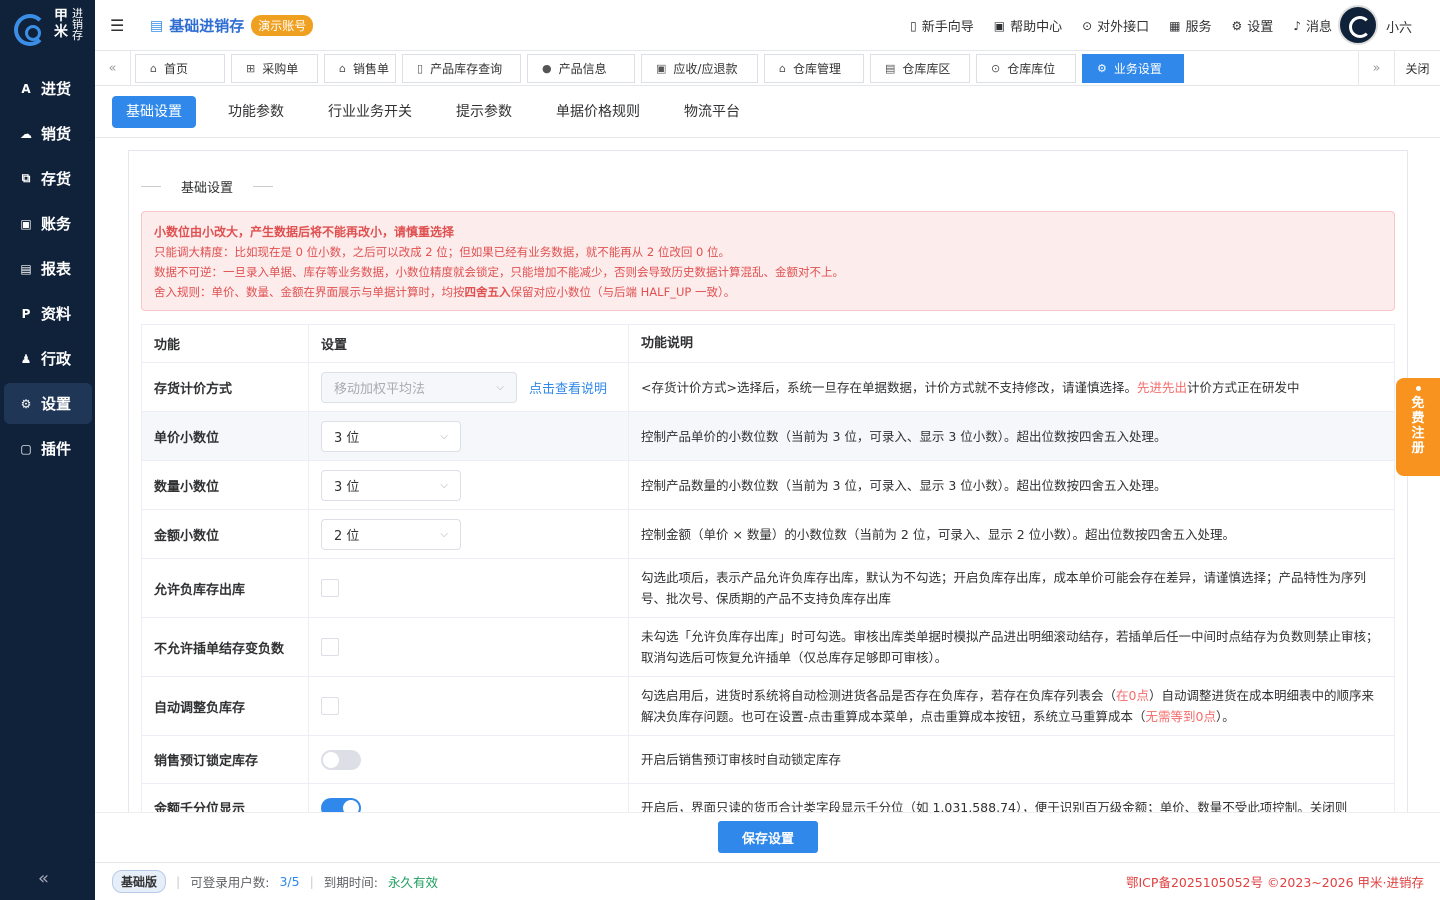 Image resolution: width=1440 pixels, height=900 pixels. Describe the element at coordinates (1297, 25) in the screenshot. I see `bell-icon: ♪` at that location.